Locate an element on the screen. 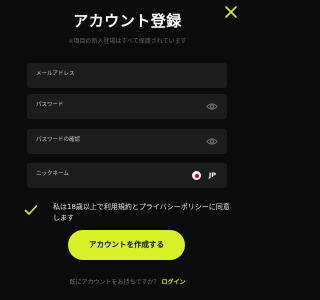  login-prompt-text: 既にアカウントをお持ちですか？ is located at coordinates (114, 282).